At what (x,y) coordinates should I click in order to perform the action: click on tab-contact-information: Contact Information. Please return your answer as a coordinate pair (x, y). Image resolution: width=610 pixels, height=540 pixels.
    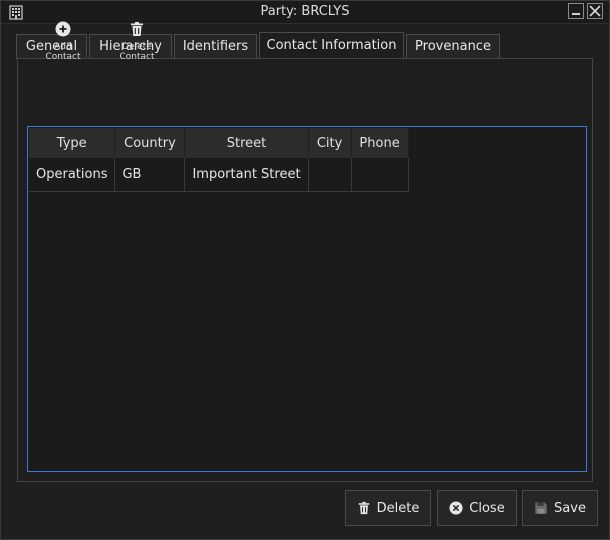
    Looking at the image, I should click on (331, 45).